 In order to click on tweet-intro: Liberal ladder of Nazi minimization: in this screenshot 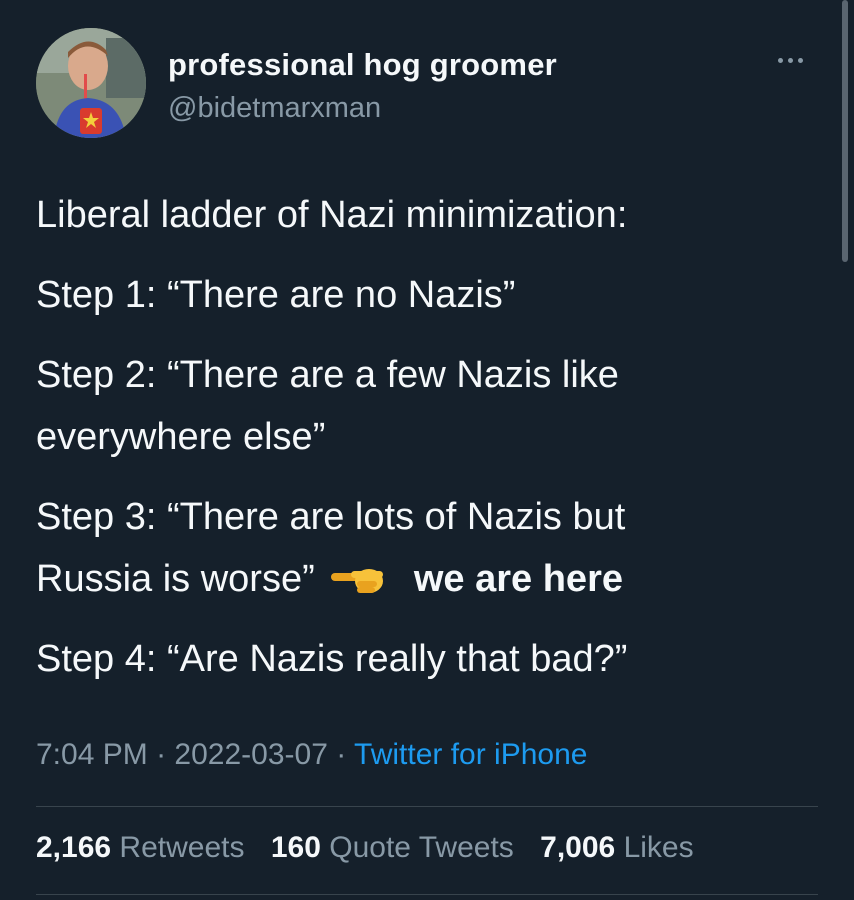, I will do `click(332, 215)`.